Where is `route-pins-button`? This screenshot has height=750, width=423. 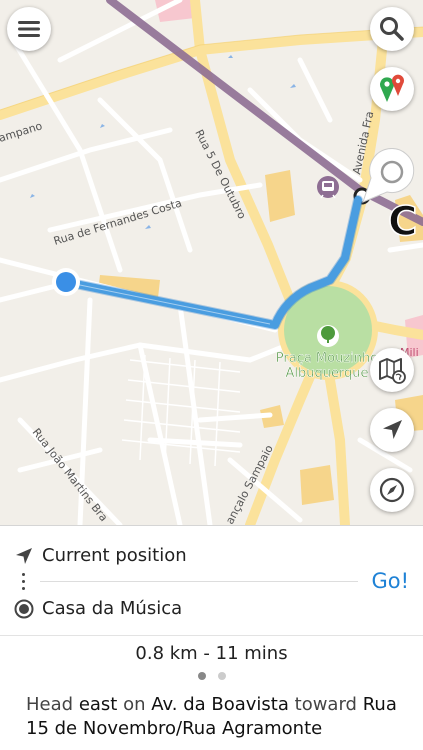
route-pins-button is located at coordinates (392, 89).